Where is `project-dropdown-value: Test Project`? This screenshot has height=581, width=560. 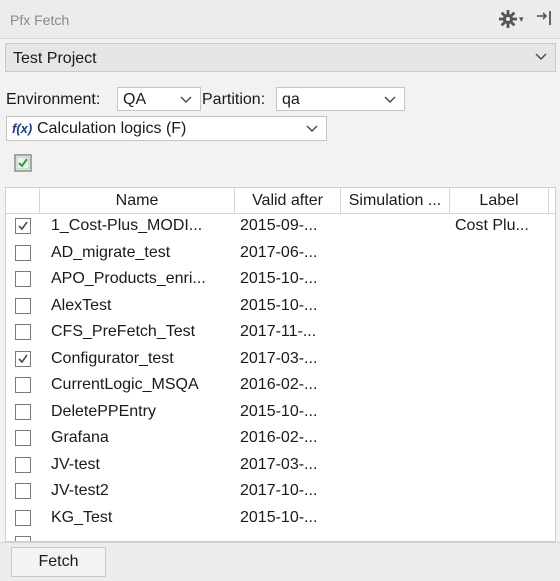 project-dropdown-value: Test Project is located at coordinates (55, 58).